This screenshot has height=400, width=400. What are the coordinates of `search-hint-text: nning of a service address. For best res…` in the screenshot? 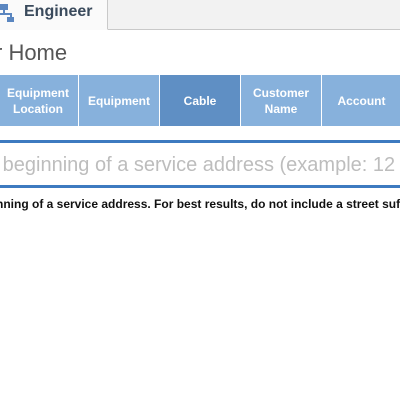 It's located at (200, 204).